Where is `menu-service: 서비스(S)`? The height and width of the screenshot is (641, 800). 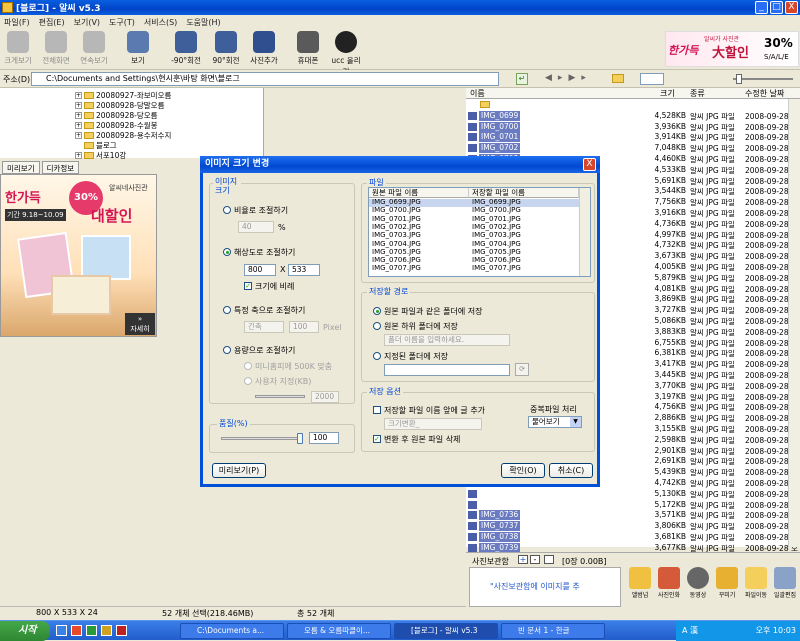 menu-service: 서비스(S) is located at coordinates (160, 22).